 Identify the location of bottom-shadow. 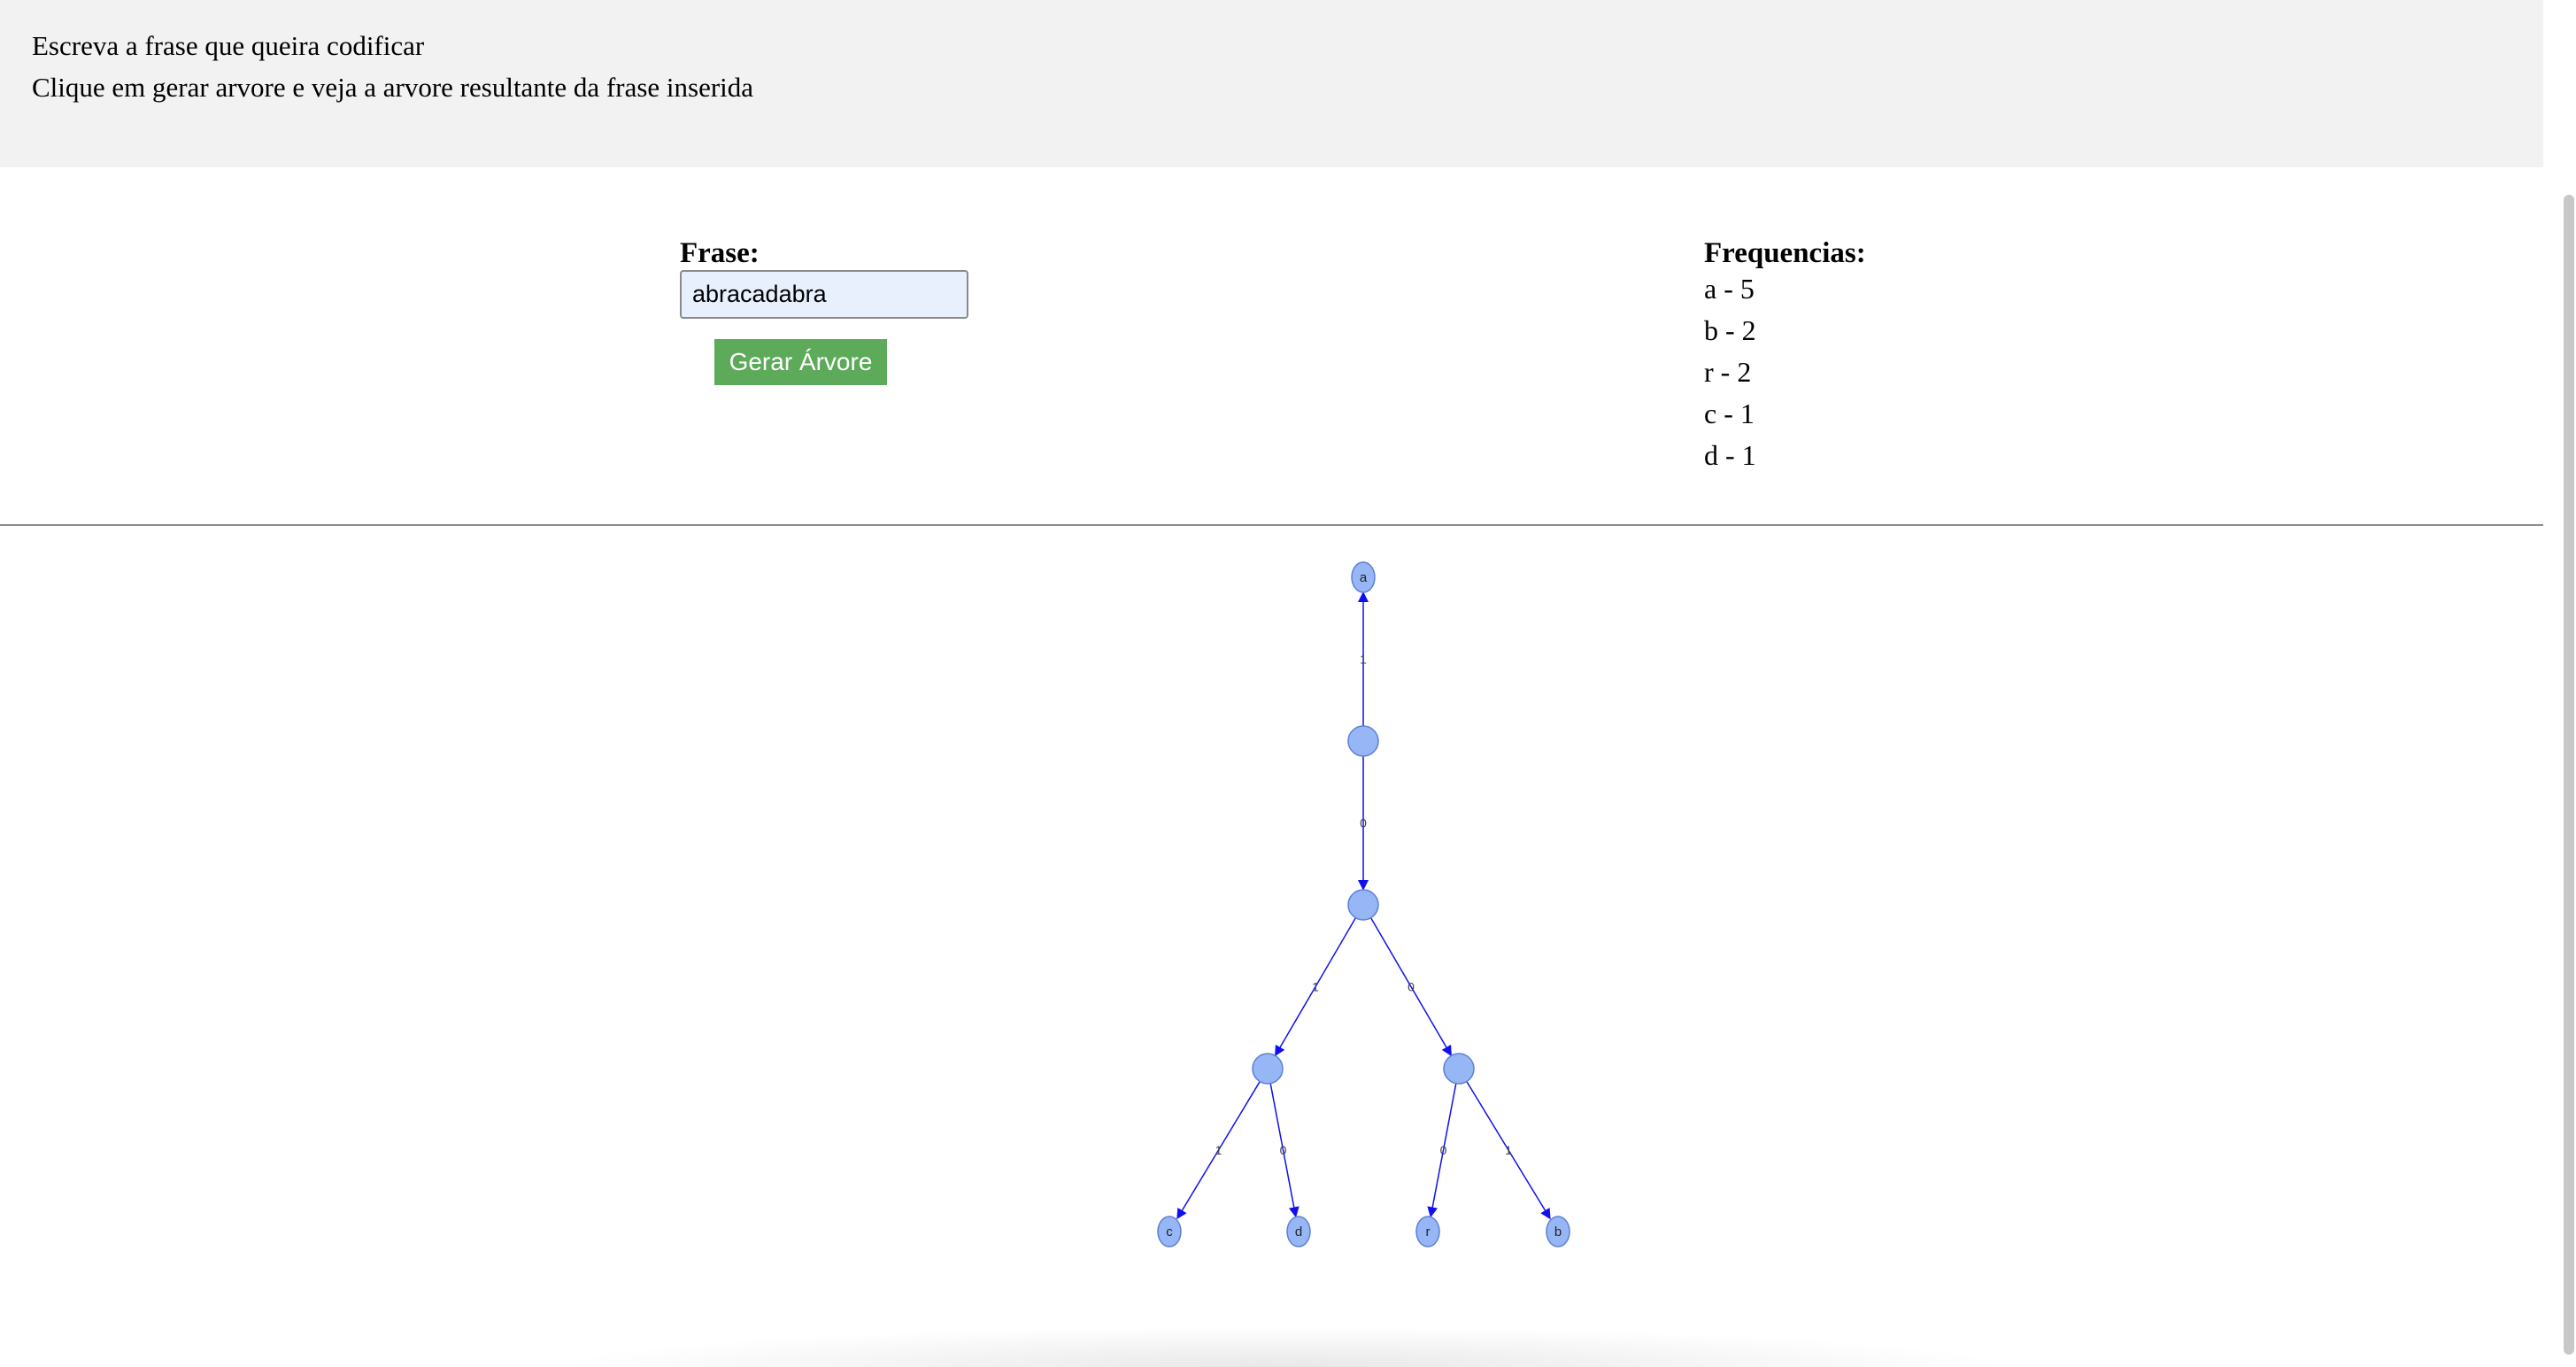
(1283, 1346).